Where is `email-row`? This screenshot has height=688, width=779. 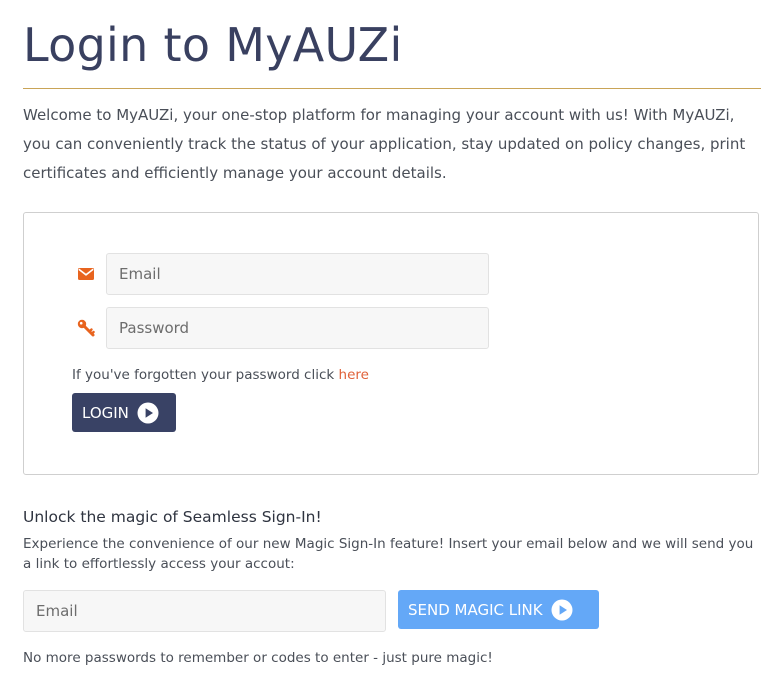 email-row is located at coordinates (286, 274).